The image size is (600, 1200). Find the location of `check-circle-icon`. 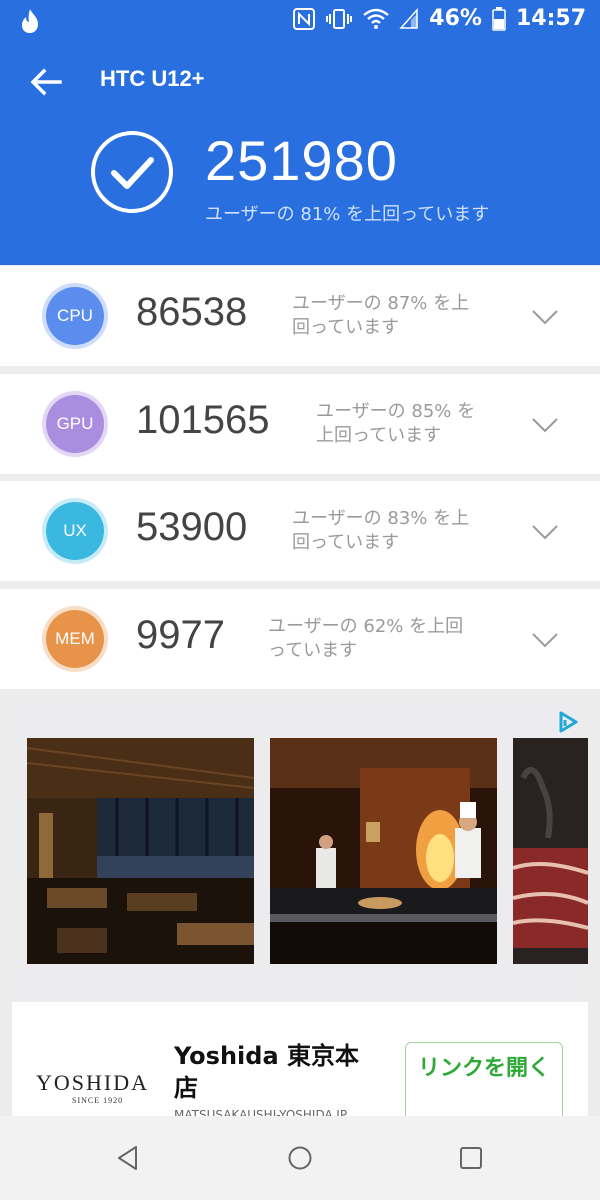

check-circle-icon is located at coordinates (132, 172).